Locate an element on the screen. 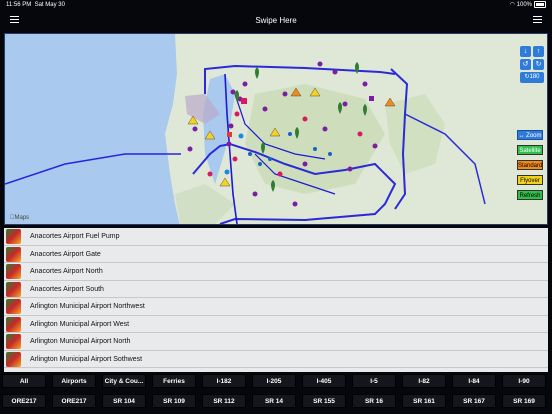 The width and height of the screenshot is (552, 414). rotate-180-button: ↻180 is located at coordinates (532, 77).